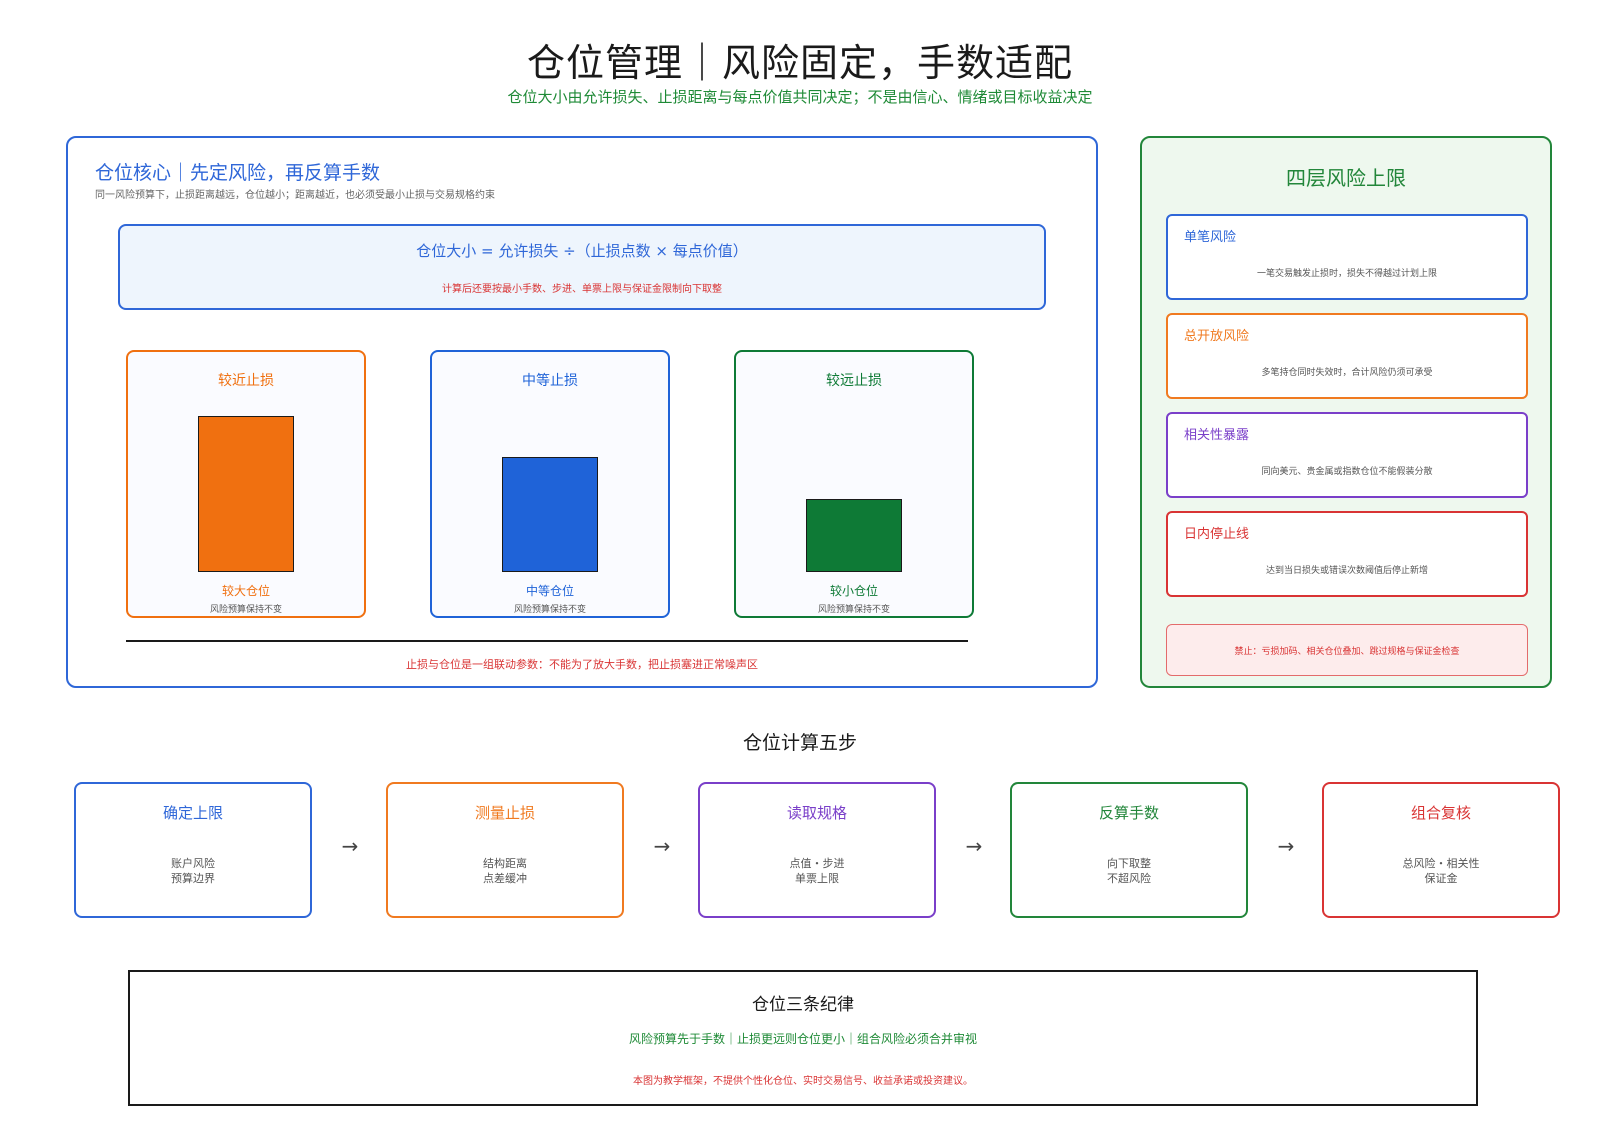 The image size is (1600, 1131). Describe the element at coordinates (1346, 274) in the screenshot. I see `risk-limit-description: 一笔交易触发止损时，损失不得越过计划上限` at that location.